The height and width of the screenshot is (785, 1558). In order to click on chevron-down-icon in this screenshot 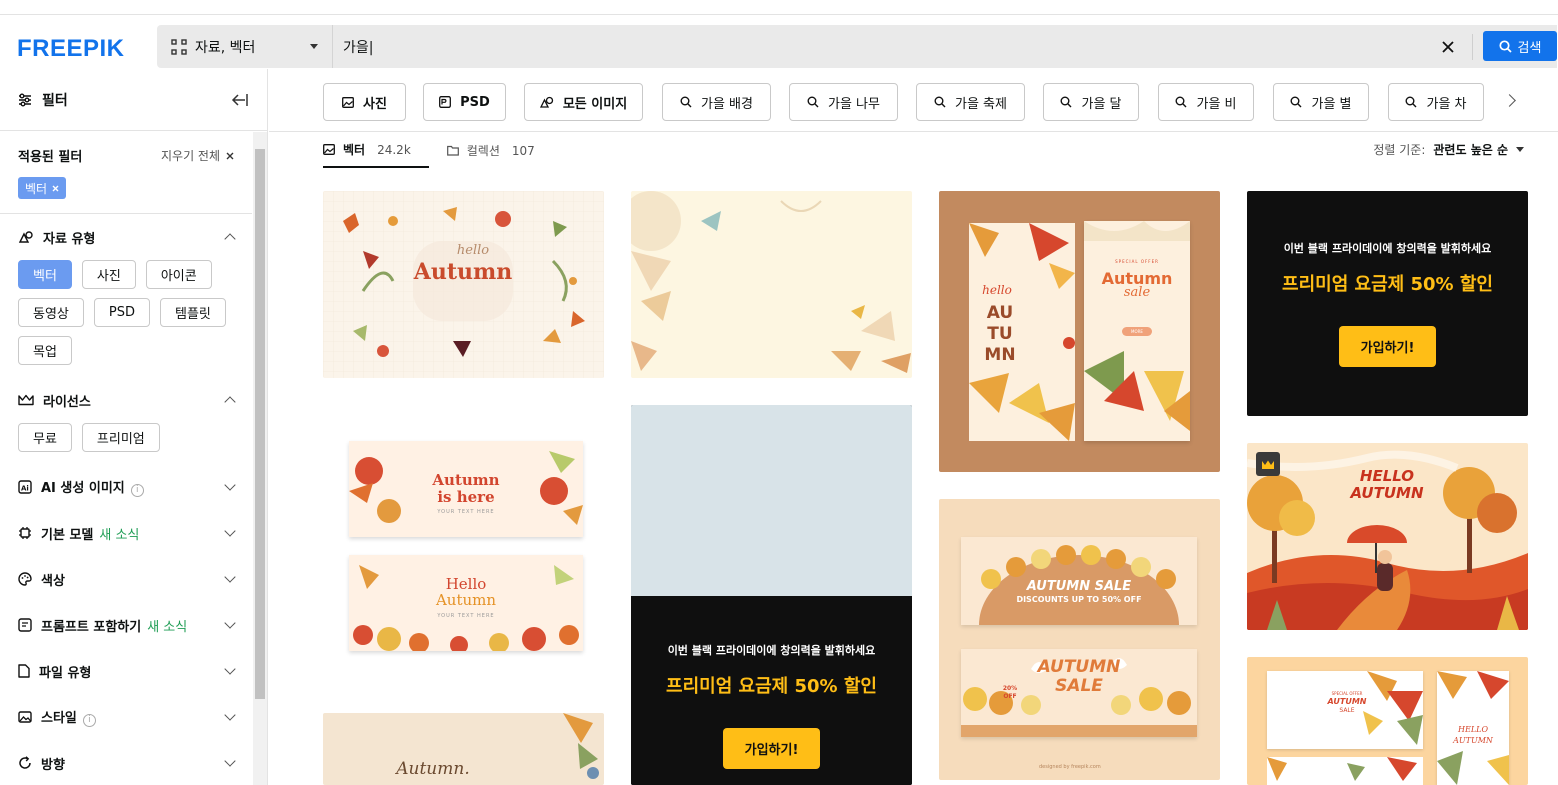, I will do `click(230, 577)`.